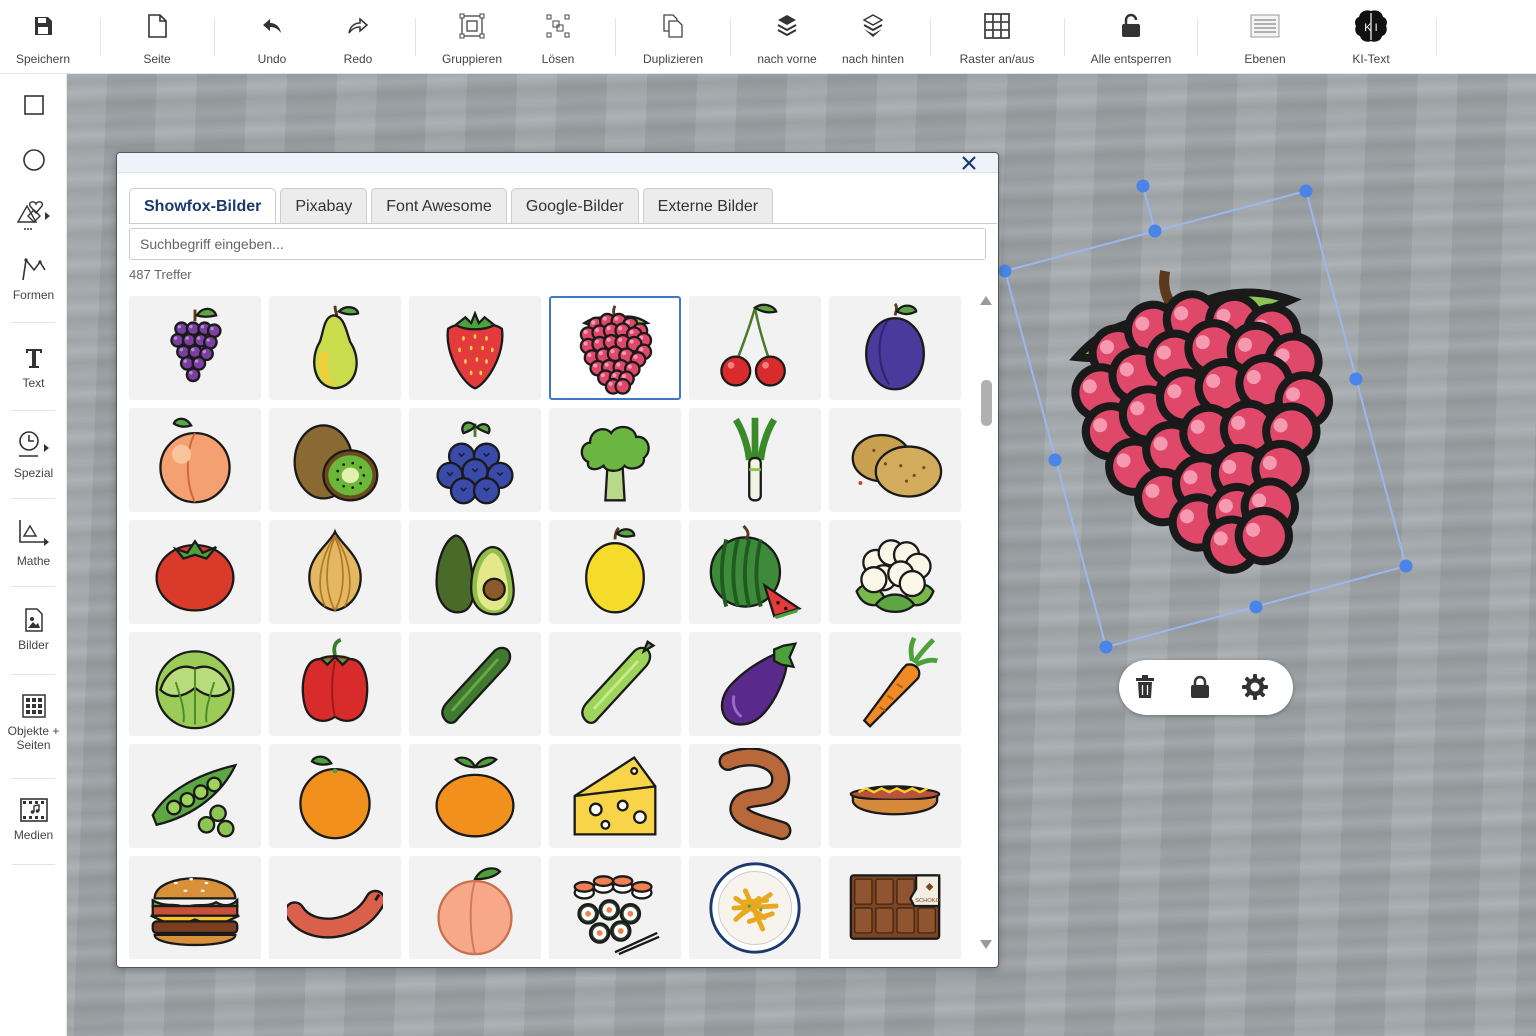  What do you see at coordinates (1200, 687) in the screenshot?
I see `lock-button` at bounding box center [1200, 687].